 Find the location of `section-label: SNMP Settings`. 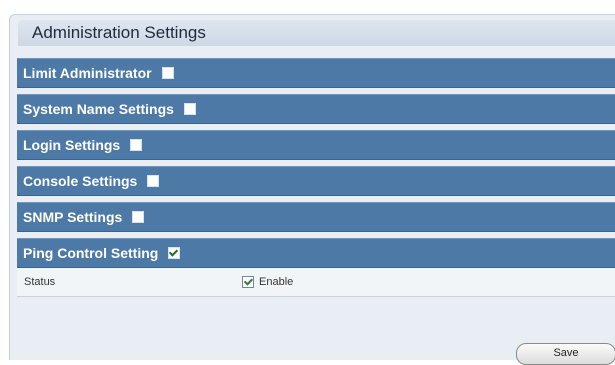

section-label: SNMP Settings is located at coordinates (73, 217).